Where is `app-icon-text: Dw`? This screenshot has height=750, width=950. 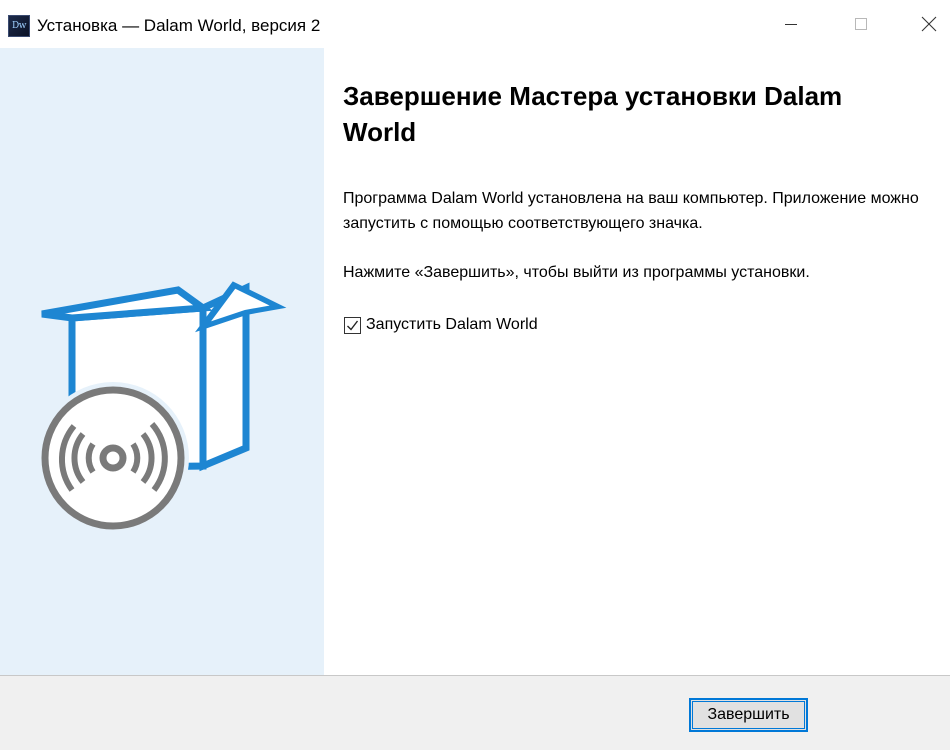
app-icon-text: Dw is located at coordinates (19, 26).